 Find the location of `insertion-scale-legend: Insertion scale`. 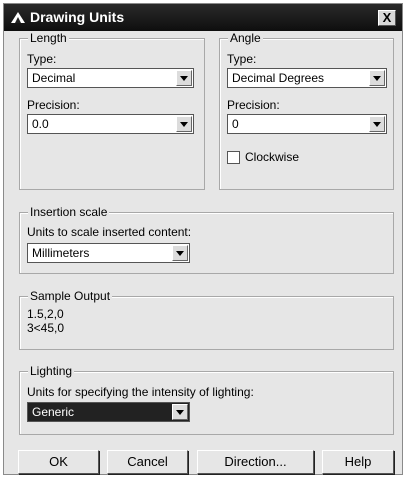

insertion-scale-legend: Insertion scale is located at coordinates (69, 212).